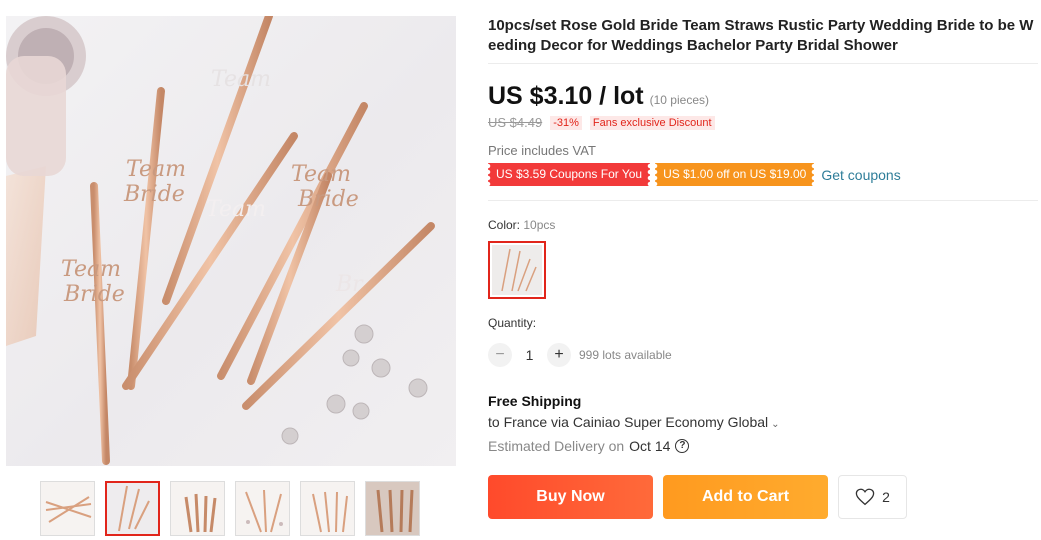 The image size is (1041, 540). What do you see at coordinates (735, 174) in the screenshot?
I see `coupon-store-discount: US $1.00 off on US $19.00` at bounding box center [735, 174].